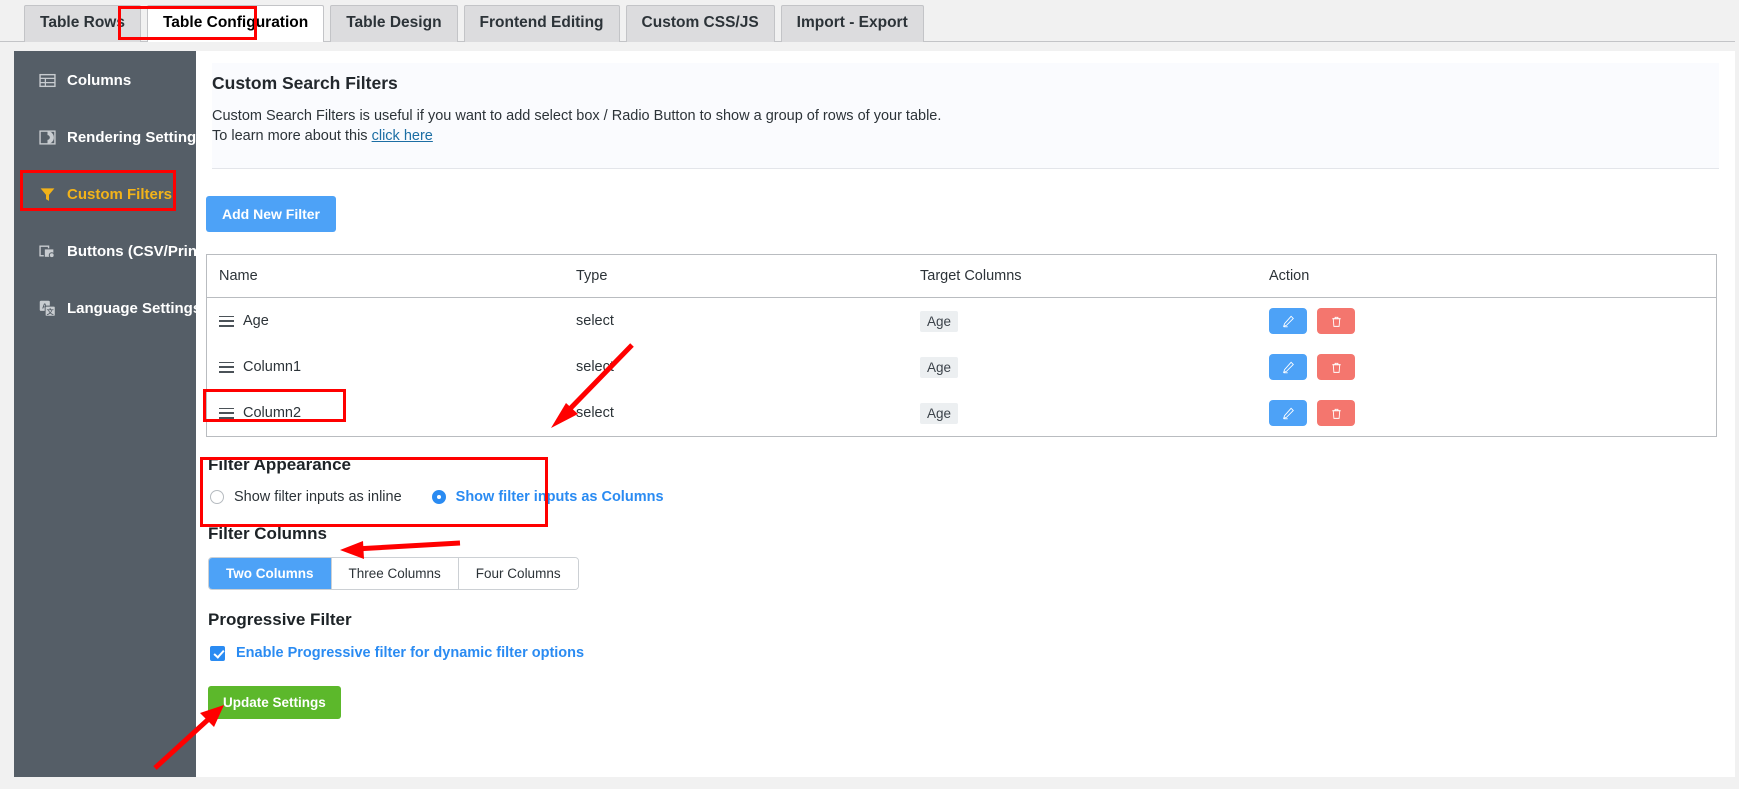 This screenshot has width=1739, height=789. I want to click on sidebar-item-columns: Columns, so click(105, 80).